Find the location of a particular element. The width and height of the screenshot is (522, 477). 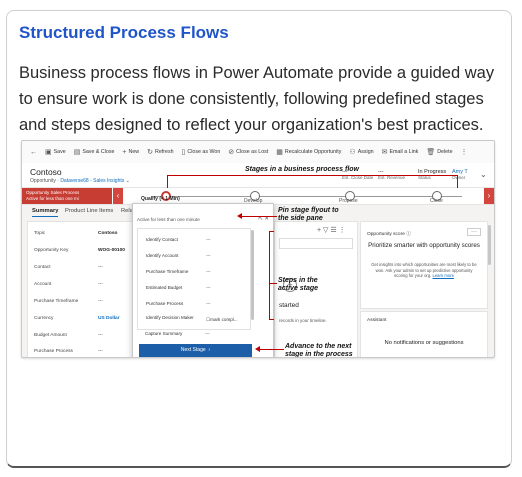

record-name: Contoso is located at coordinates (46, 172).